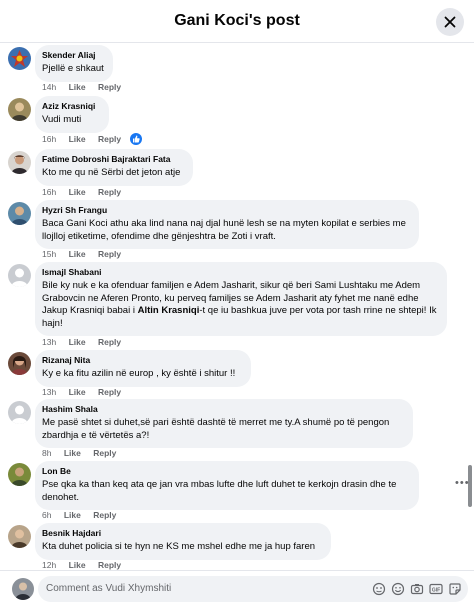 Image resolution: width=474 pixels, height=609 pixels. Describe the element at coordinates (241, 272) in the screenshot. I see `comment-author: Ismajl Shabani` at that location.